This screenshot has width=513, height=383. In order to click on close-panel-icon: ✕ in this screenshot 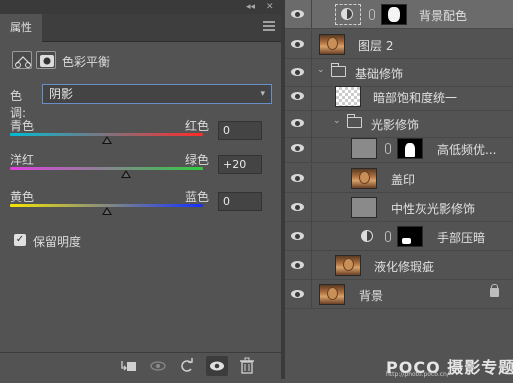, I will do `click(270, 7)`.